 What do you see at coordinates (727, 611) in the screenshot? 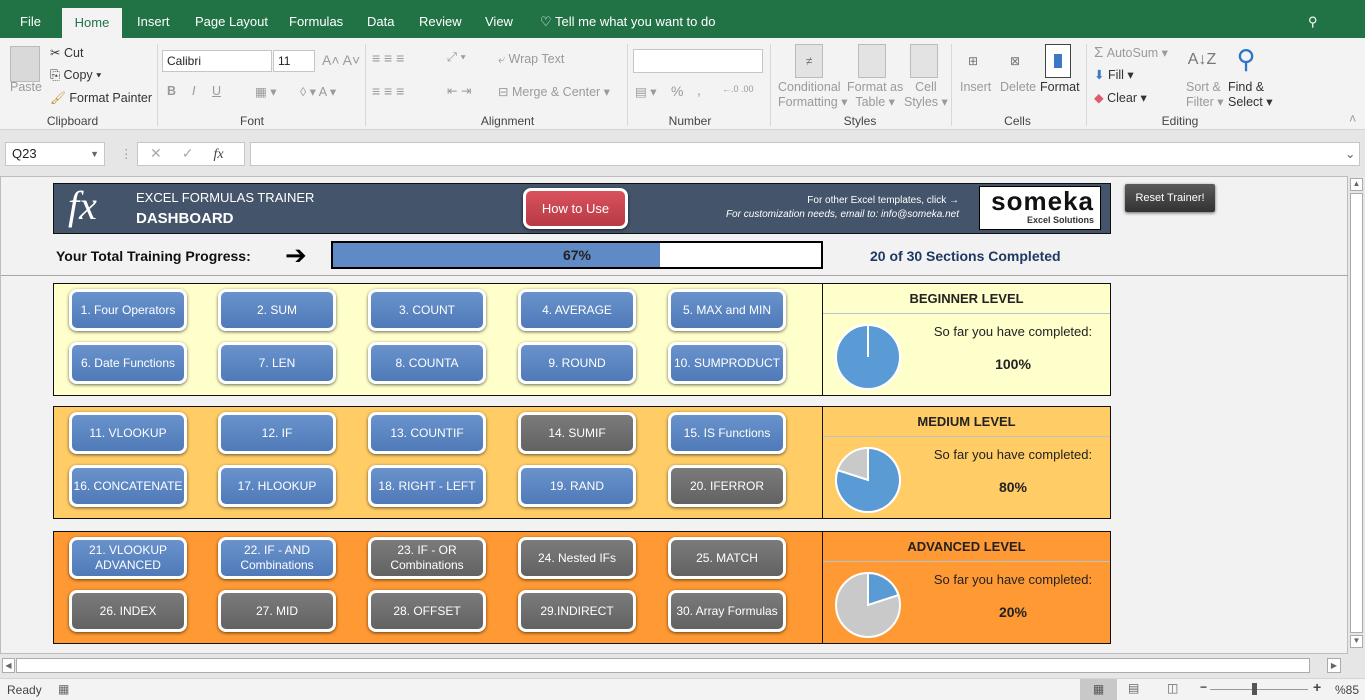
I see `section-button: 30. Array Formulas` at bounding box center [727, 611].